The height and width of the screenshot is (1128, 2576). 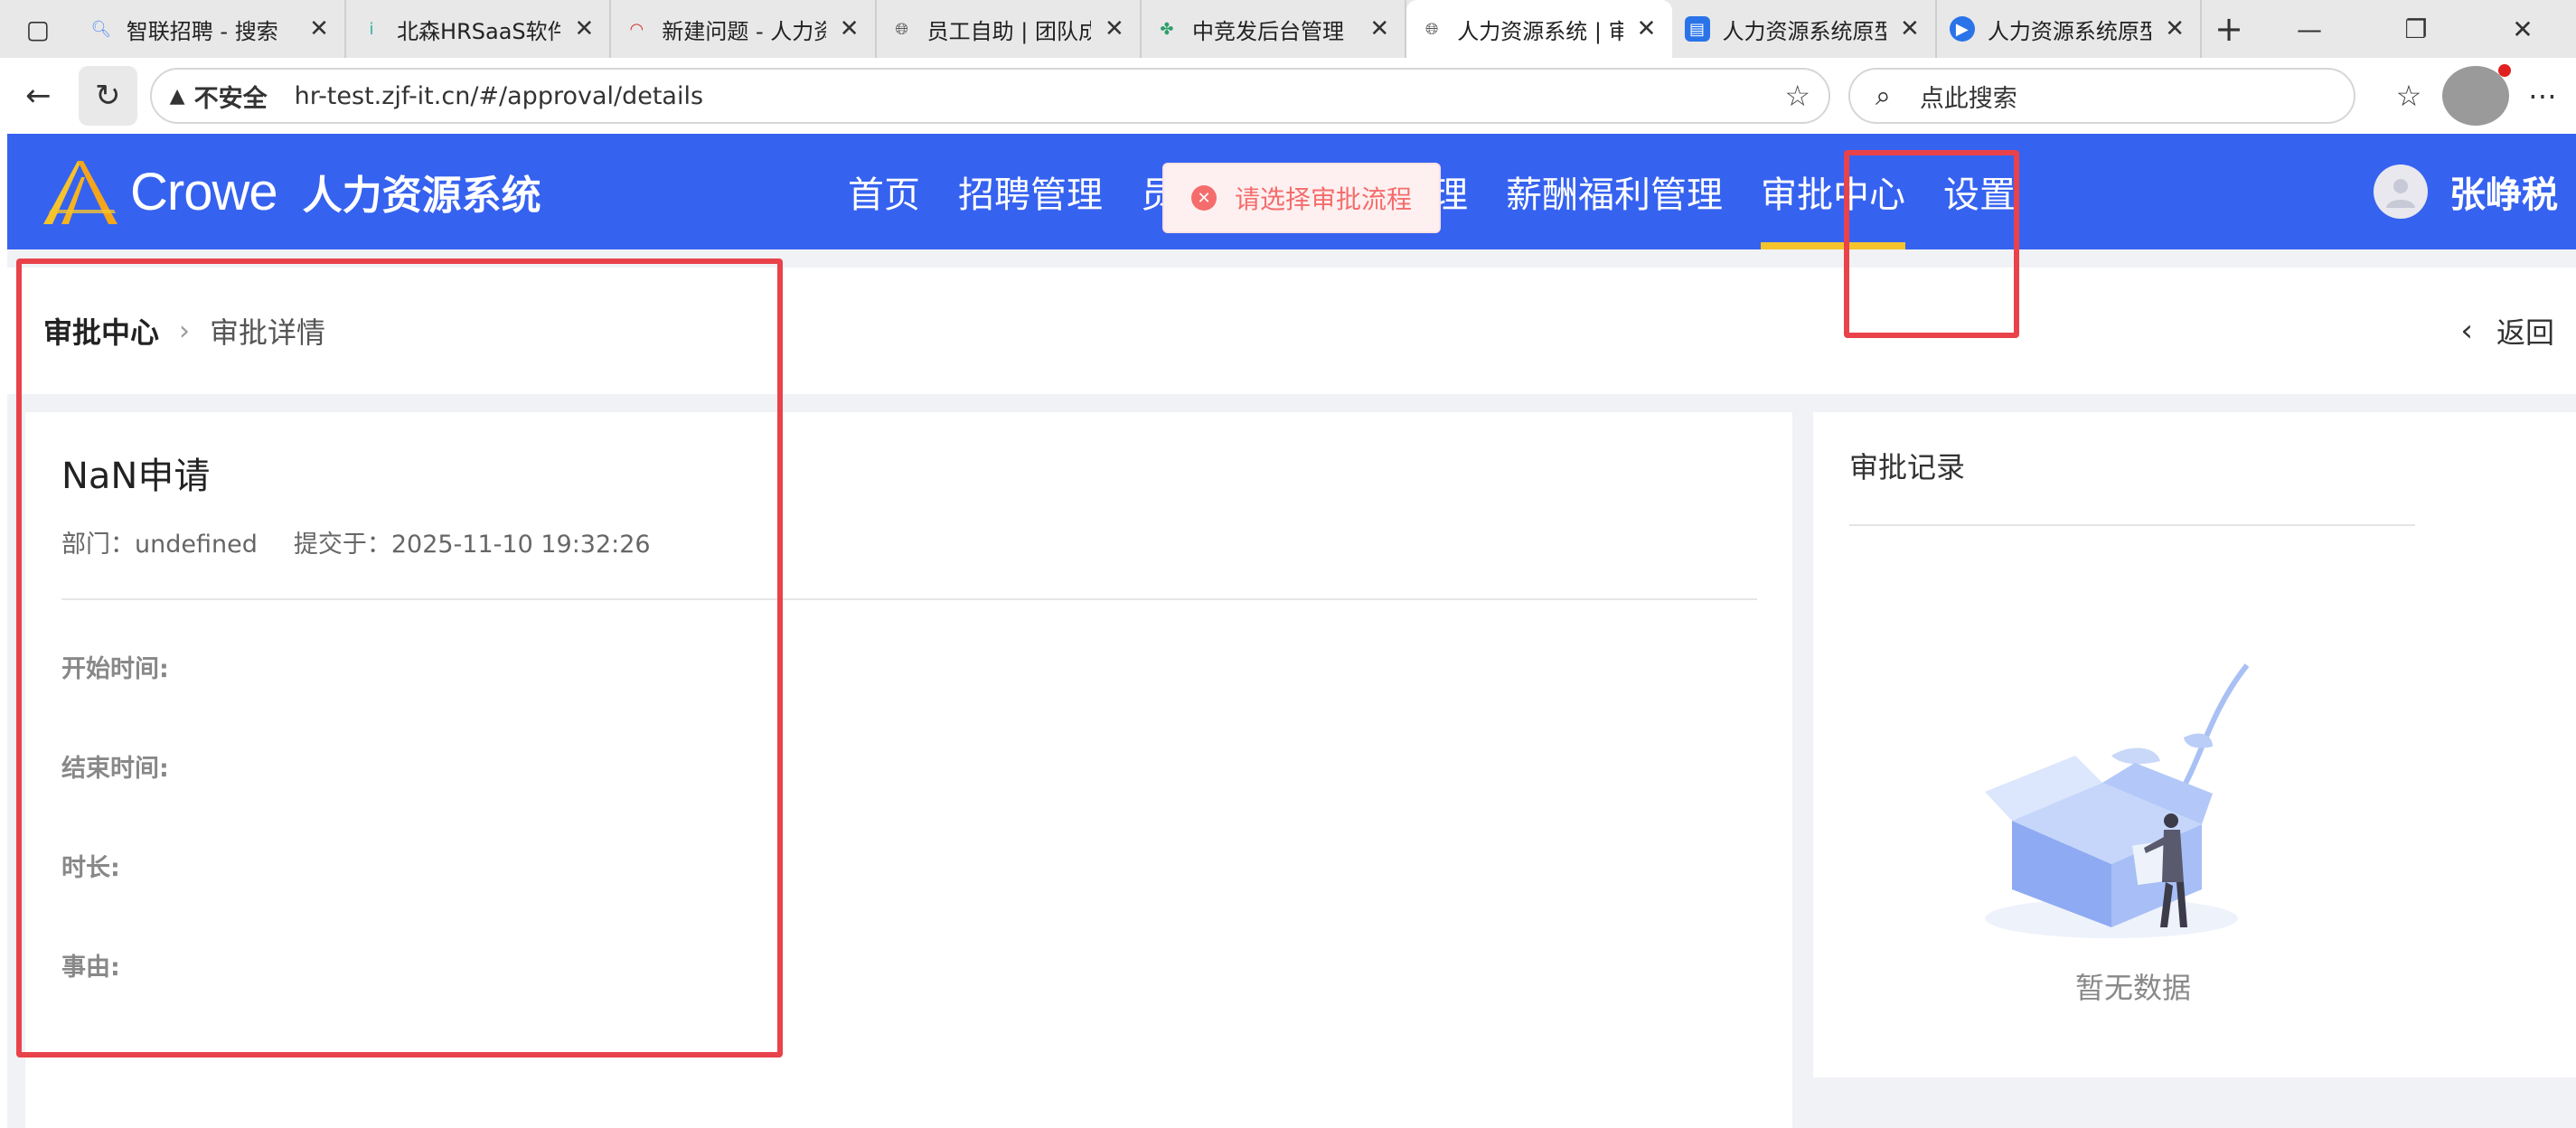 I want to click on url-text: hr-test.zjf-it.cn/#/approval/details, so click(x=1040, y=96).